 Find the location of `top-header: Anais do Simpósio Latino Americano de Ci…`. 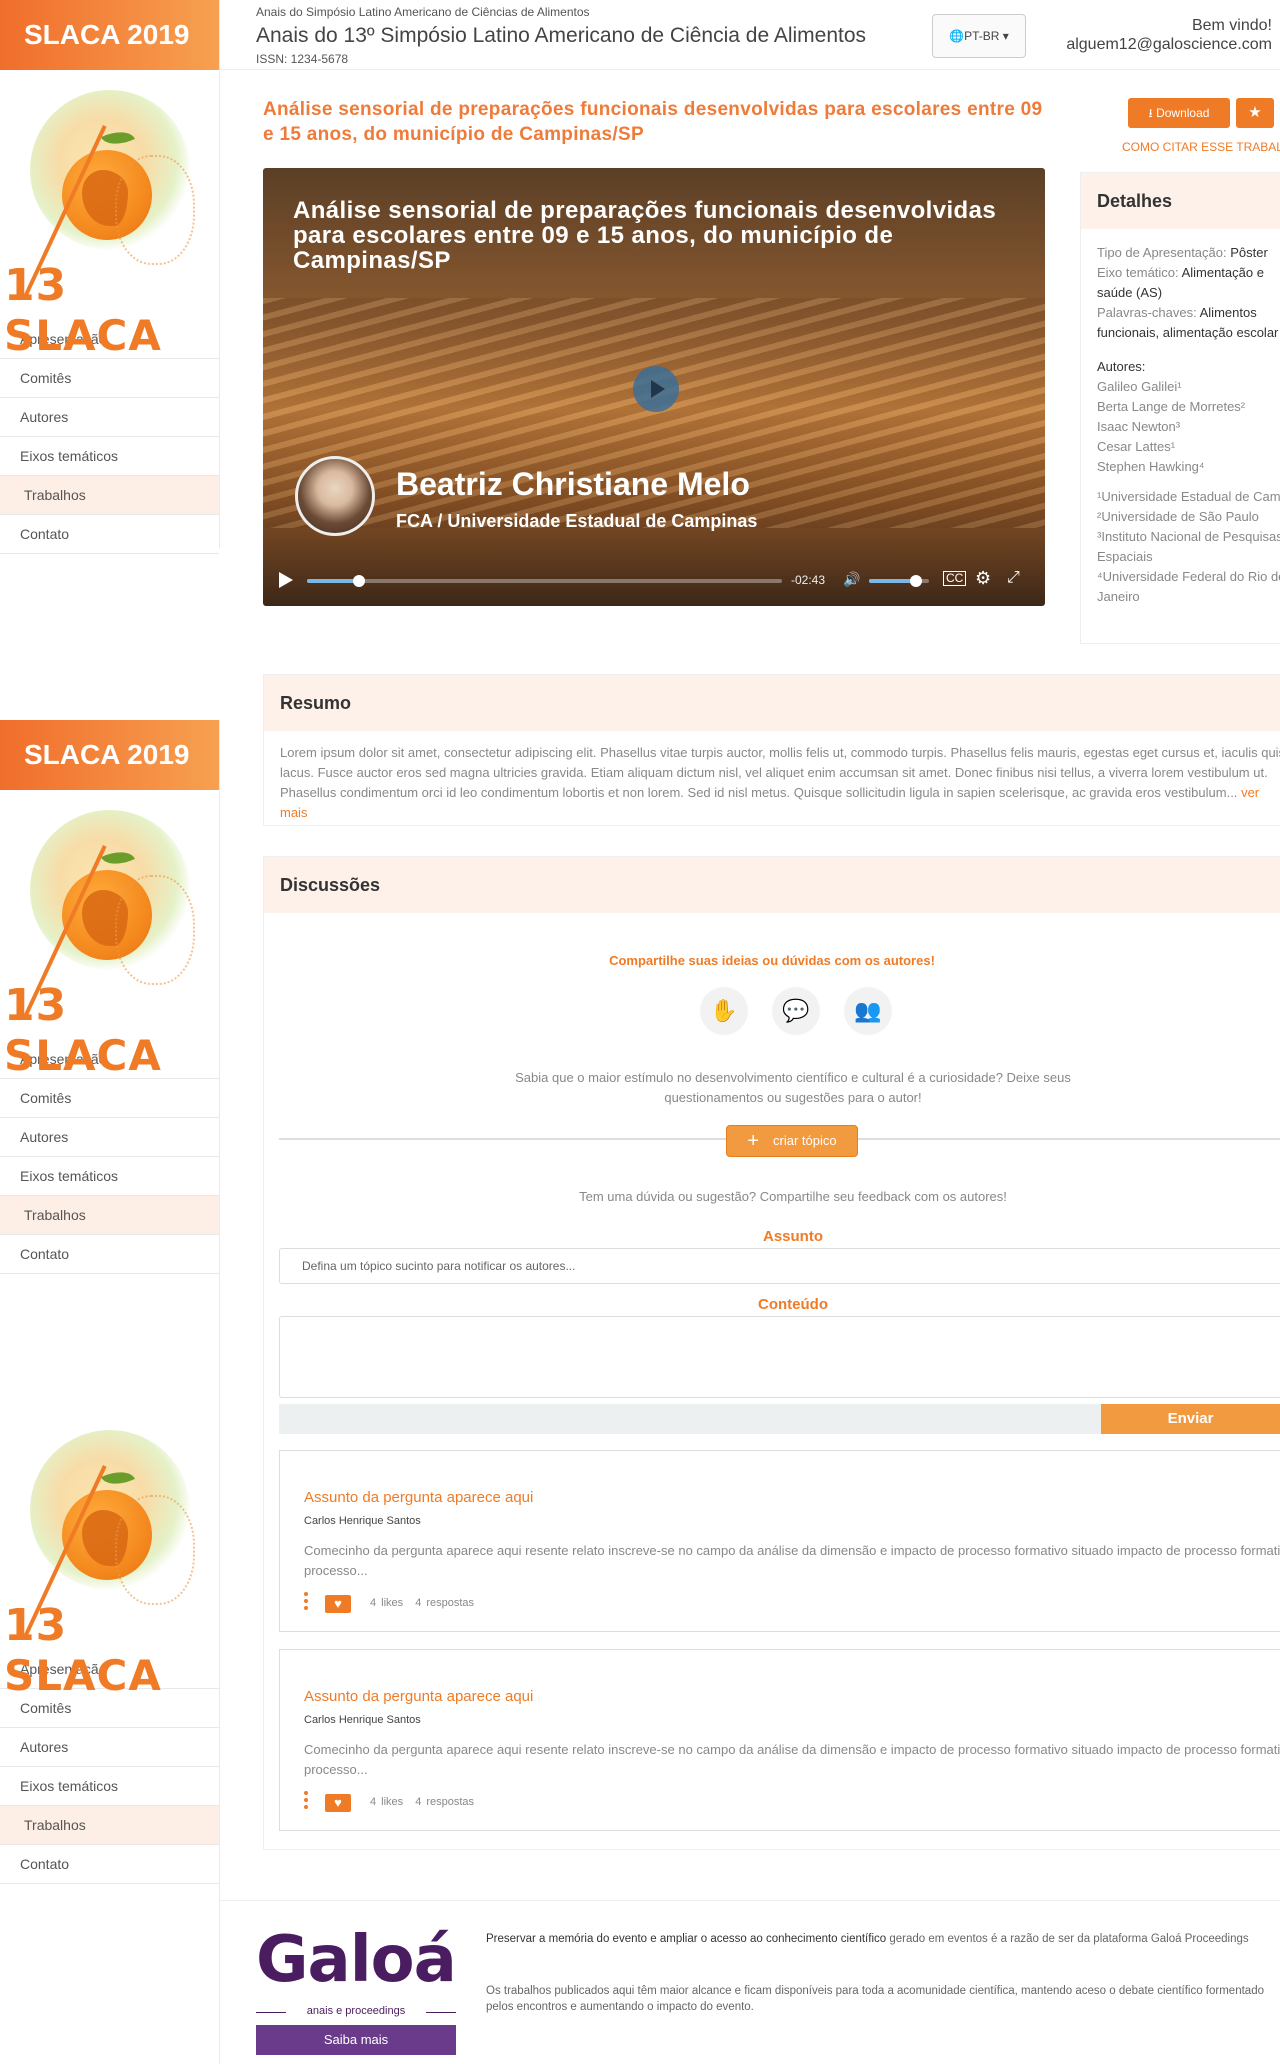

top-header: Anais do Simpósio Latino Americano de Ci… is located at coordinates (750, 35).